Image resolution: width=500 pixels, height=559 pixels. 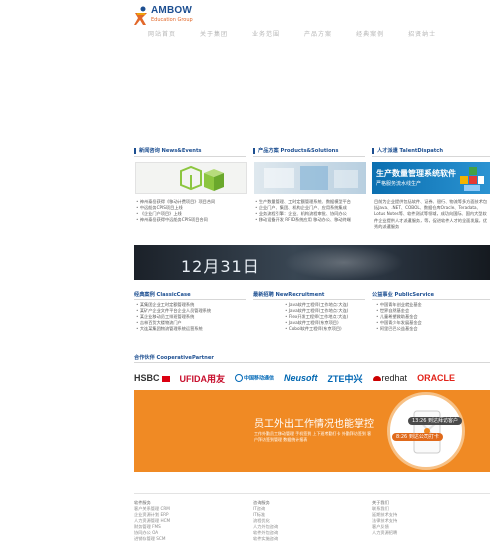 I want to click on partner-china-mobile: 中国移动通信, so click(x=254, y=378).